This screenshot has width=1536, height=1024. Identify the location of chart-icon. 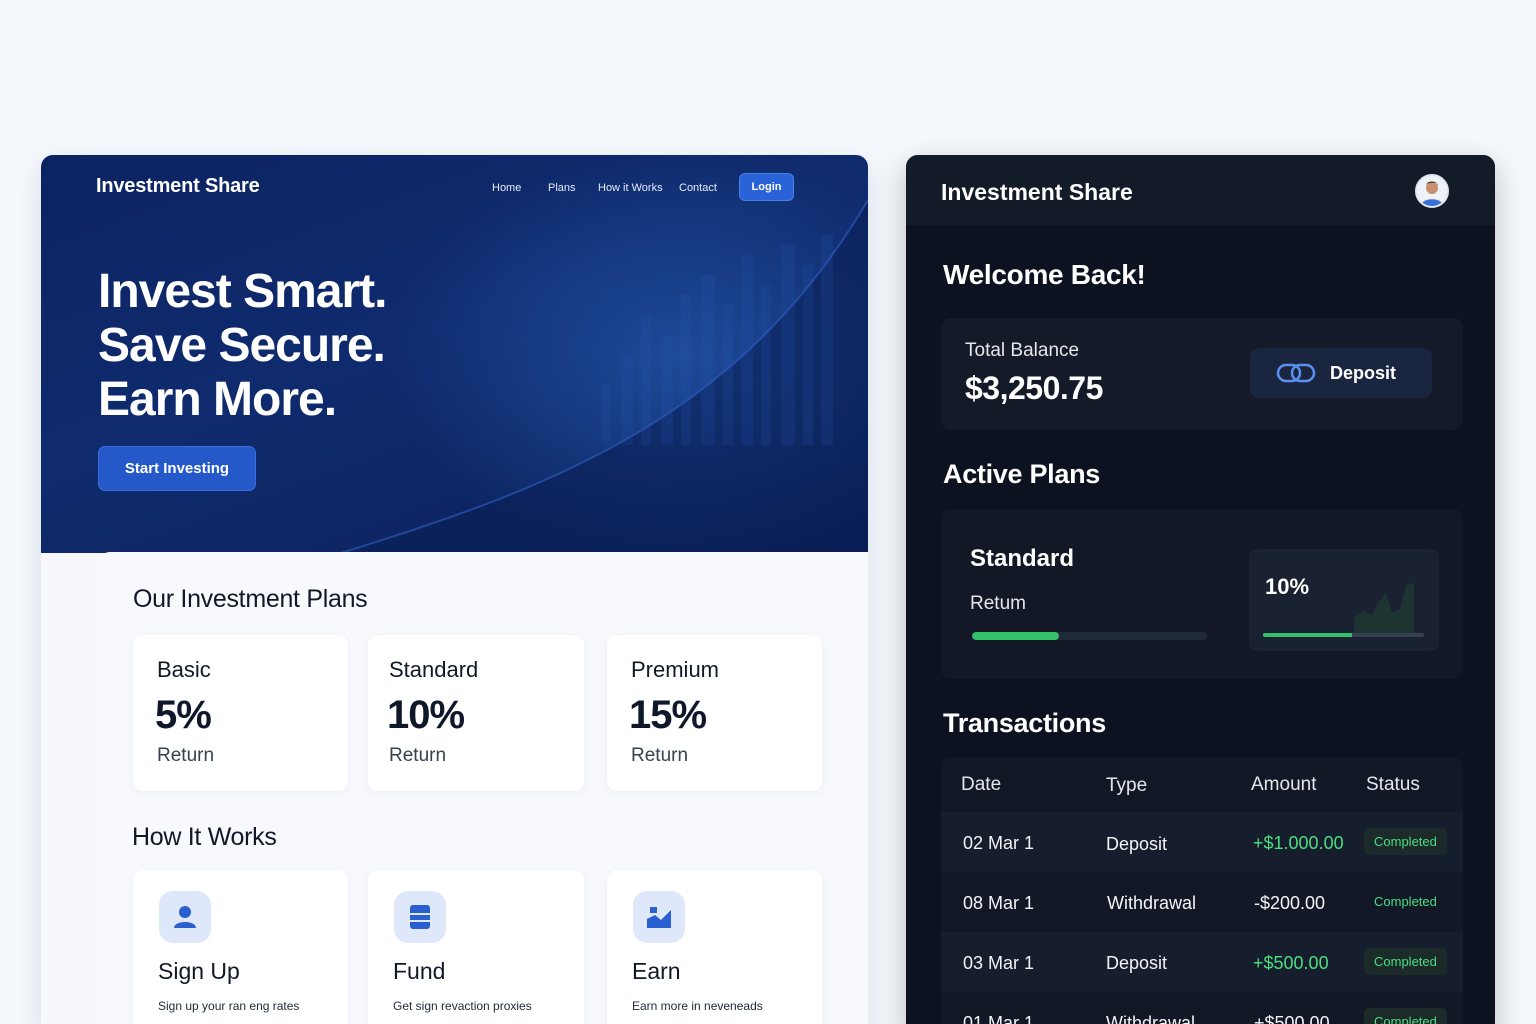
(659, 917).